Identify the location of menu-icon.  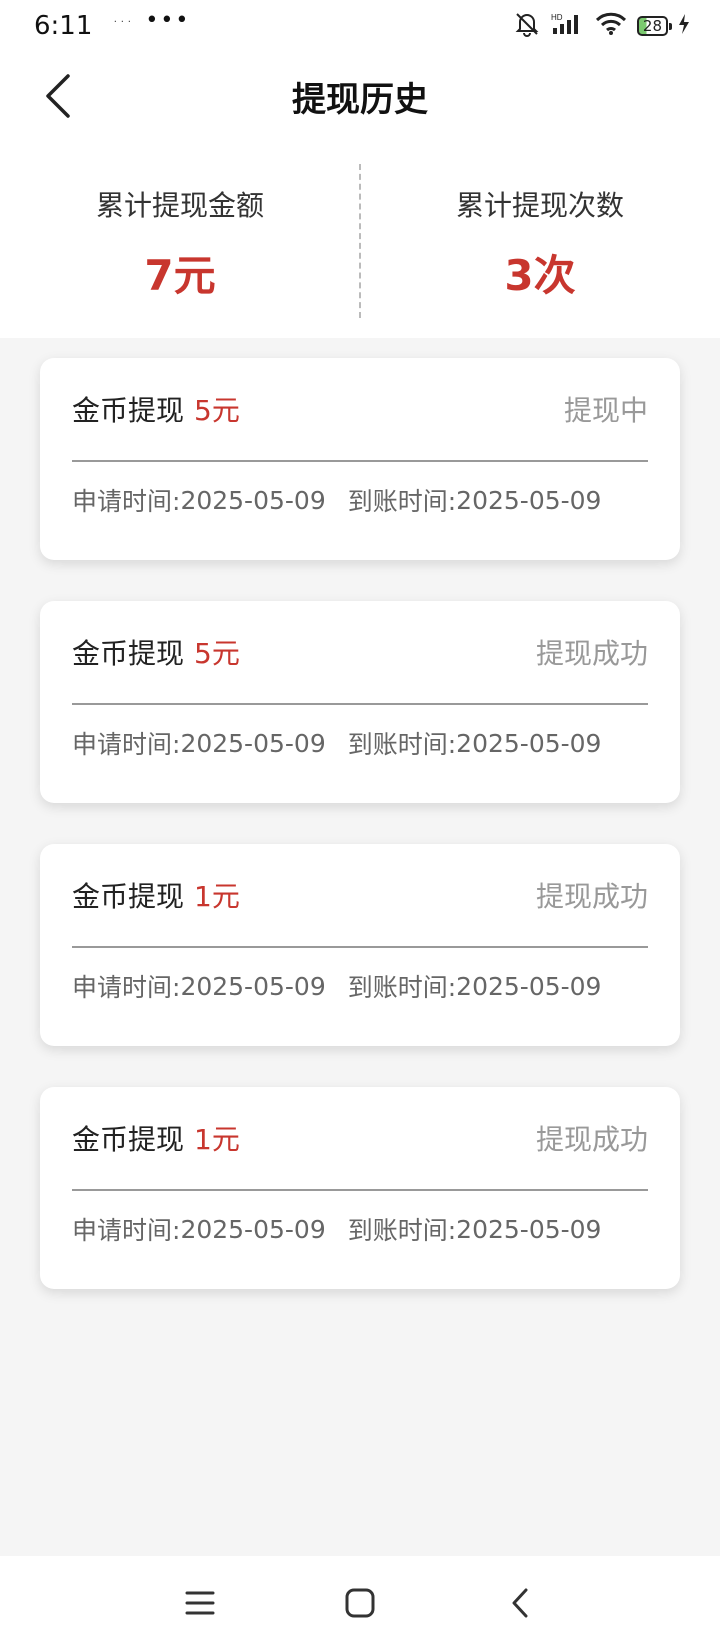
(200, 1603).